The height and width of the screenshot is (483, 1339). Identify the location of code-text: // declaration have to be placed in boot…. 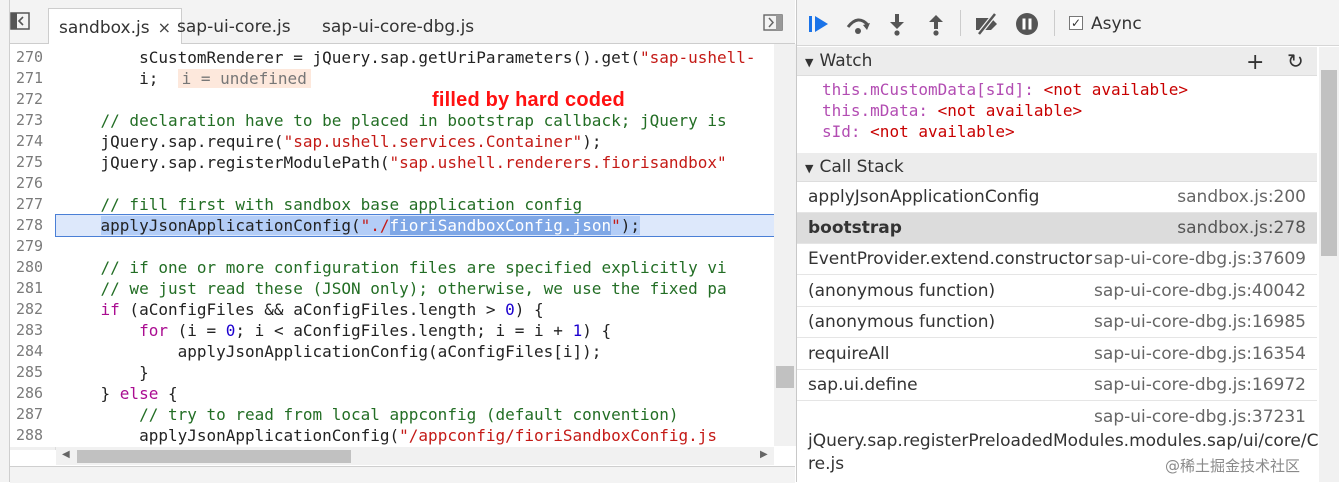
(399, 120).